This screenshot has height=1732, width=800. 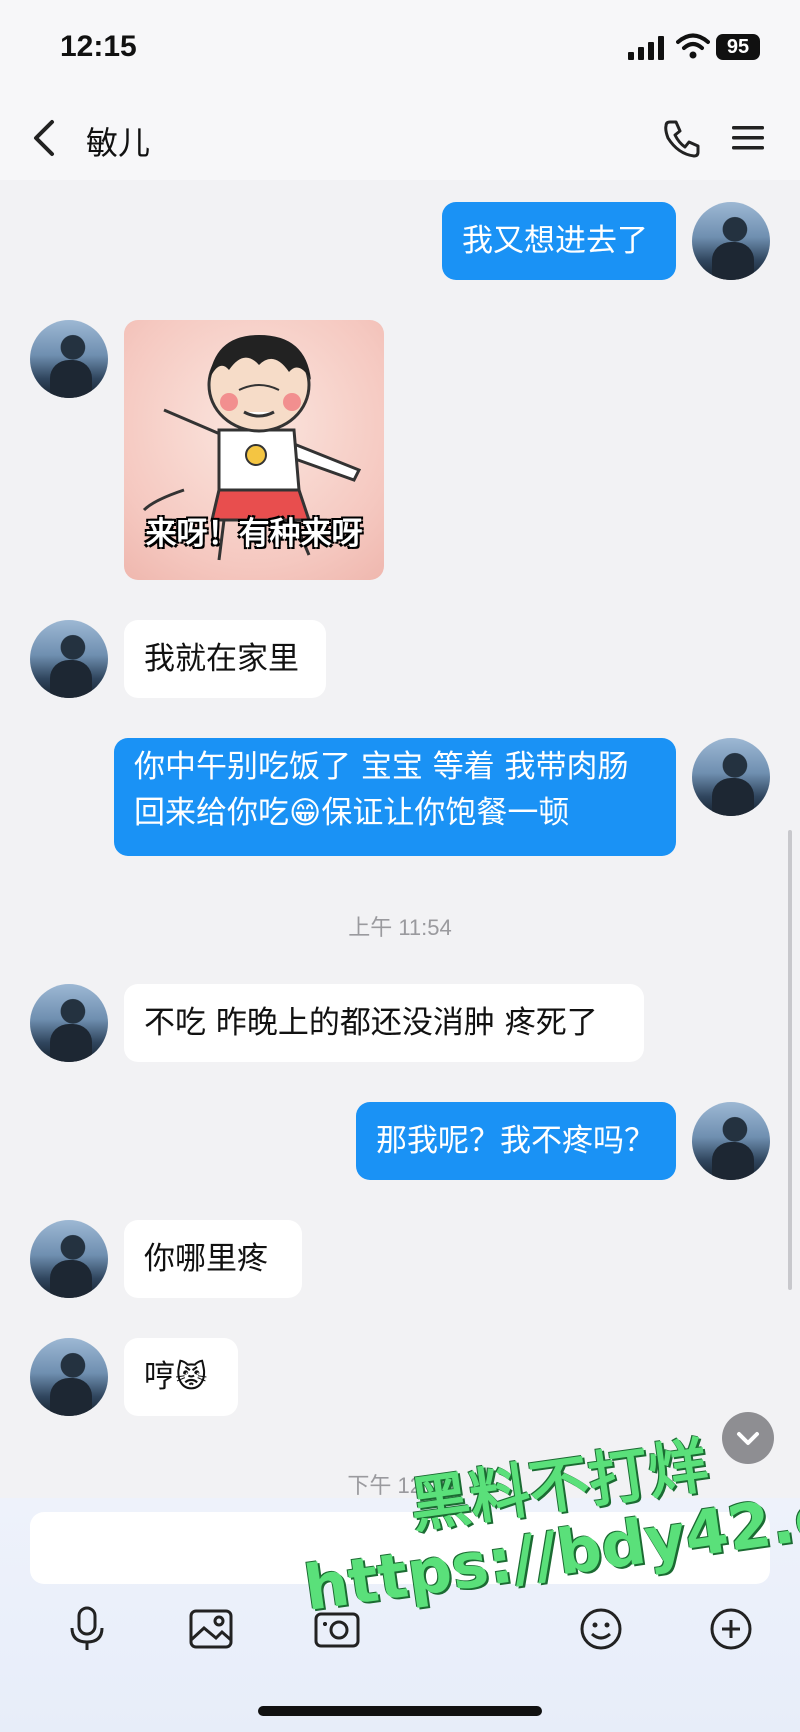 I want to click on message-timestamp: 上午 11:54, so click(x=400, y=927).